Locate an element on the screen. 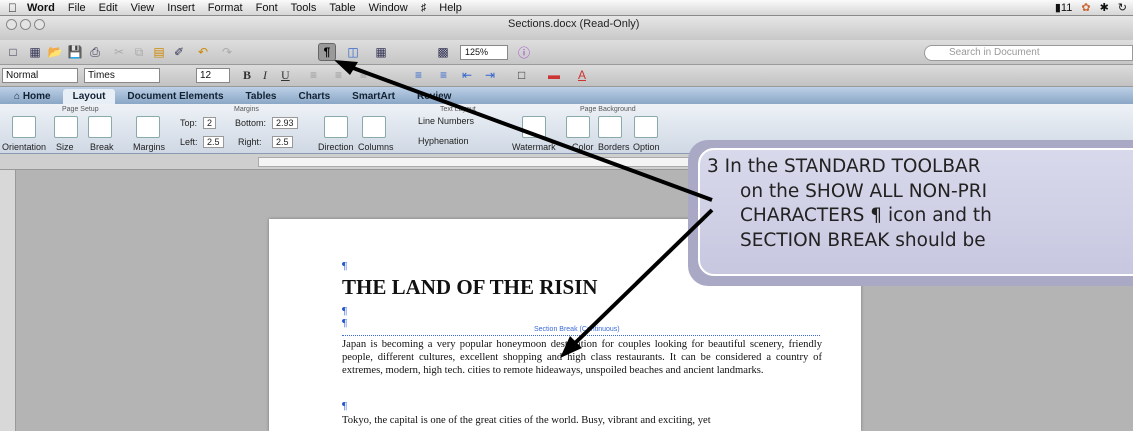 This screenshot has width=1133, height=431. arrow-to-toolbar-head is located at coordinates (346, 67).